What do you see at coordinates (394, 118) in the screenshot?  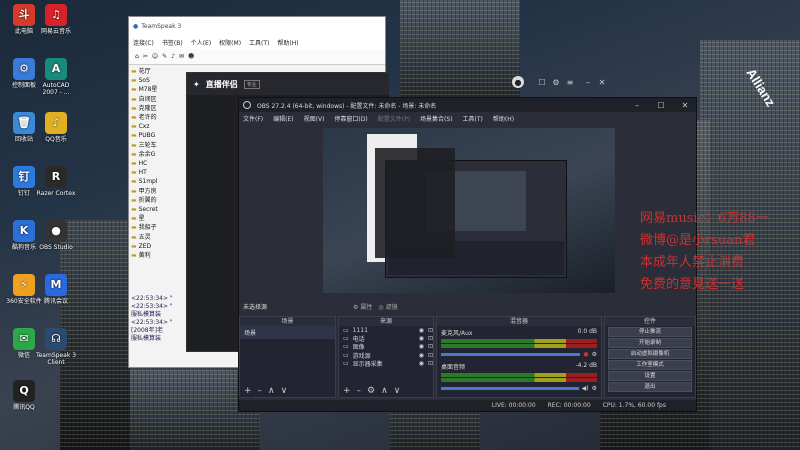 I see `obs-menu-profile: 配置文件(P)` at bounding box center [394, 118].